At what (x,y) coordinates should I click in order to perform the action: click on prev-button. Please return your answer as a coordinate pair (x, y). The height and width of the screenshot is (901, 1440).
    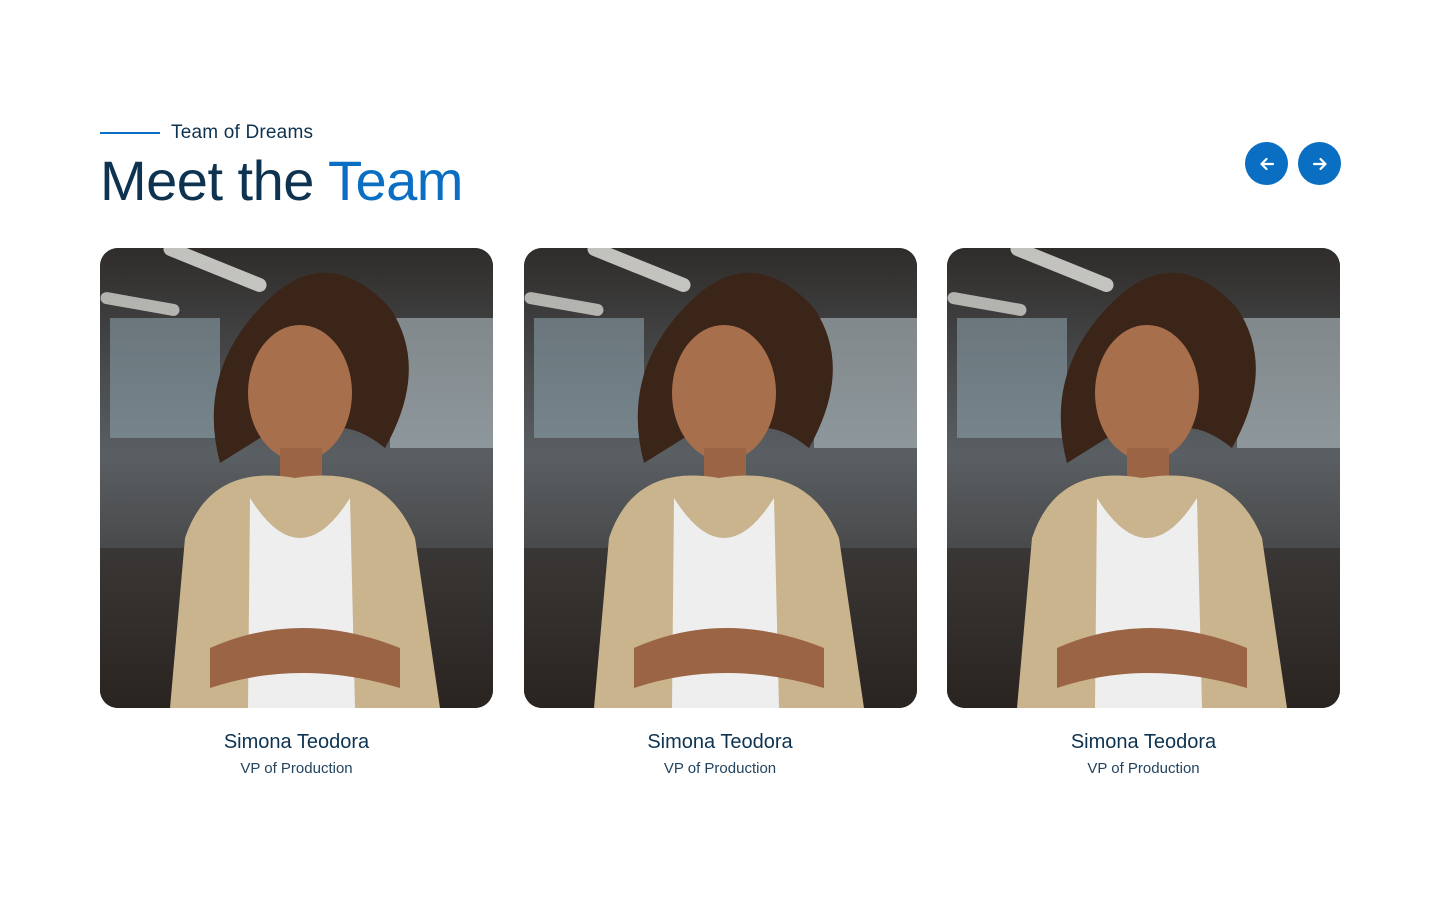
    Looking at the image, I should click on (1266, 163).